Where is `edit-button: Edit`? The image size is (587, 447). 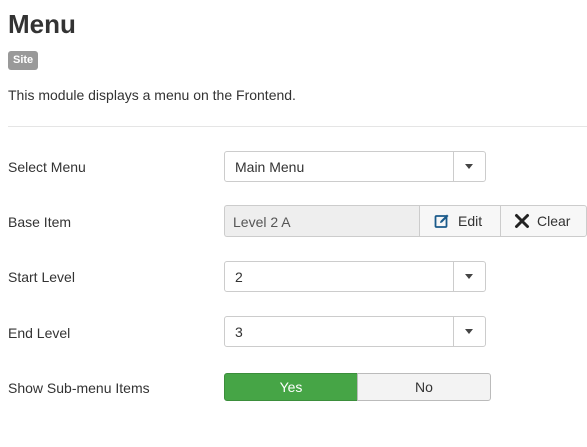
edit-button: Edit is located at coordinates (460, 221).